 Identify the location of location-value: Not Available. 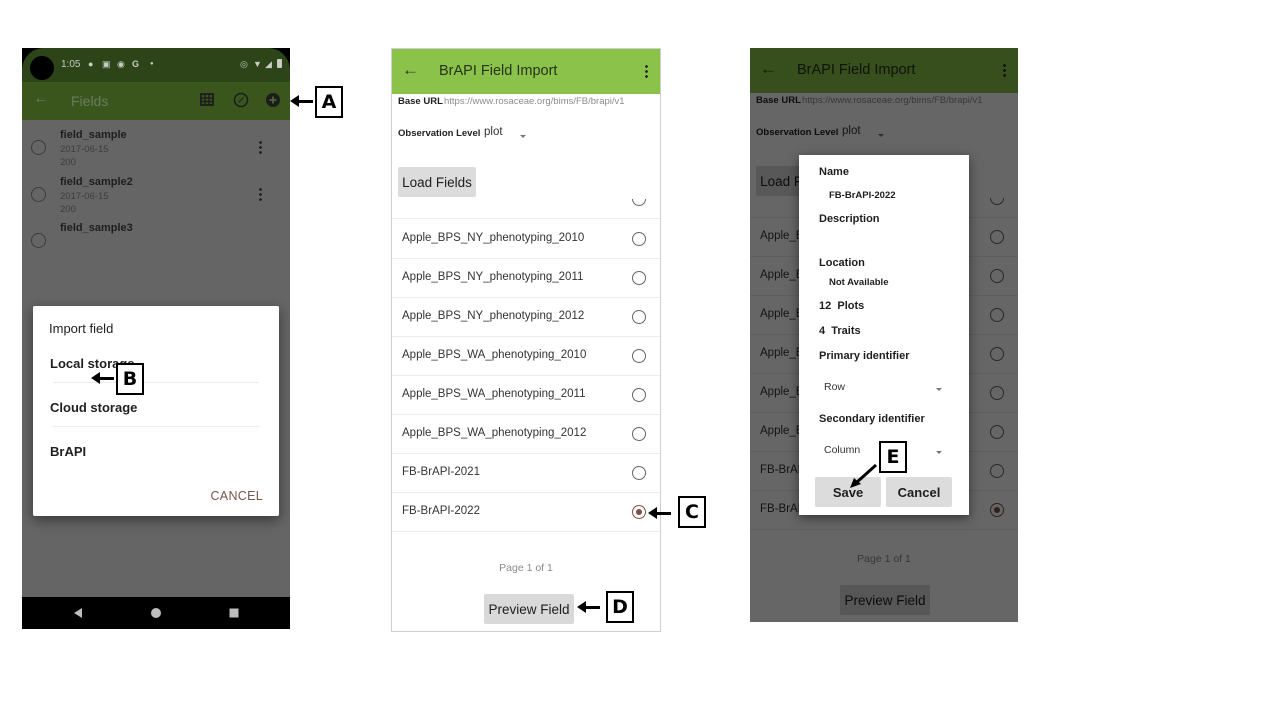
(859, 282).